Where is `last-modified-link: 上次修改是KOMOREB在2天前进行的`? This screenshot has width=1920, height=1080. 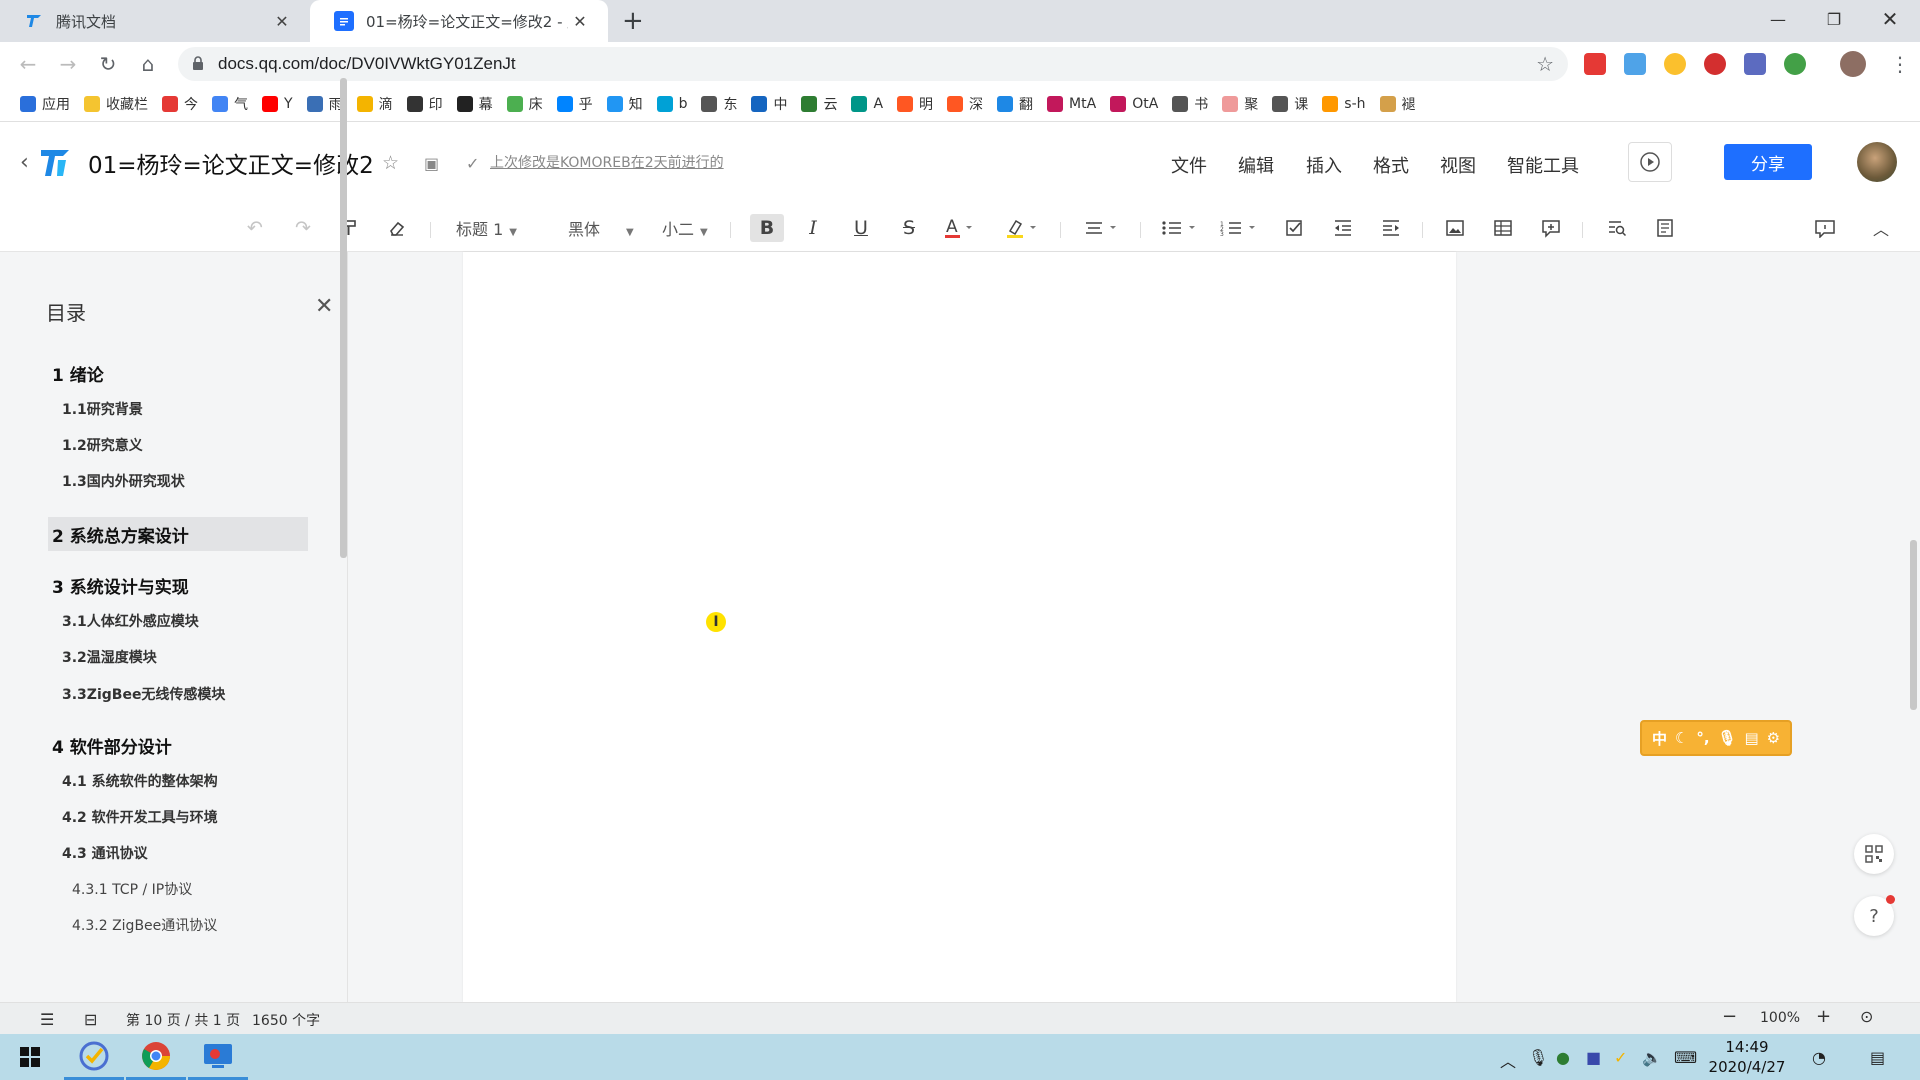 last-modified-link: 上次修改是KOMOREB在2天前进行的 is located at coordinates (607, 162).